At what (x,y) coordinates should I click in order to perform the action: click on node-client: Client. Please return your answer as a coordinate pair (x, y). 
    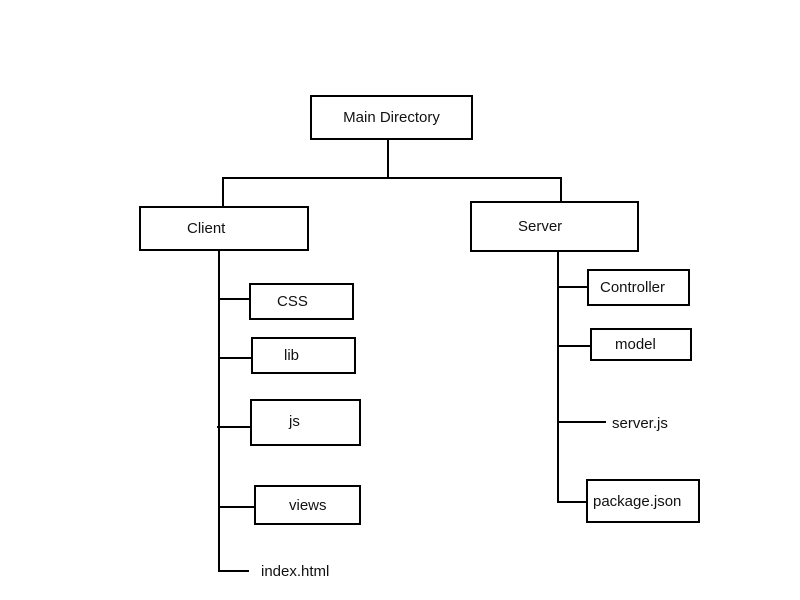
    Looking at the image, I should click on (224, 228).